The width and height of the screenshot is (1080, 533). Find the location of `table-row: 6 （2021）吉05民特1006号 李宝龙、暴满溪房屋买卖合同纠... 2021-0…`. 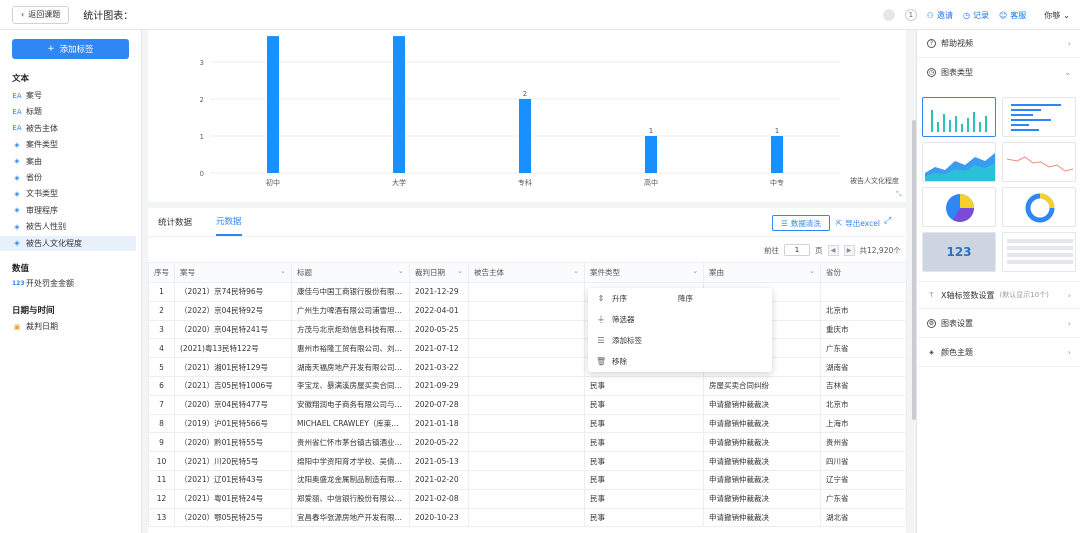

table-row: 6 （2021）吉05民特1006号 李宝龙、暴满溪房屋买卖合同纠... 2021-0… is located at coordinates (527, 385).